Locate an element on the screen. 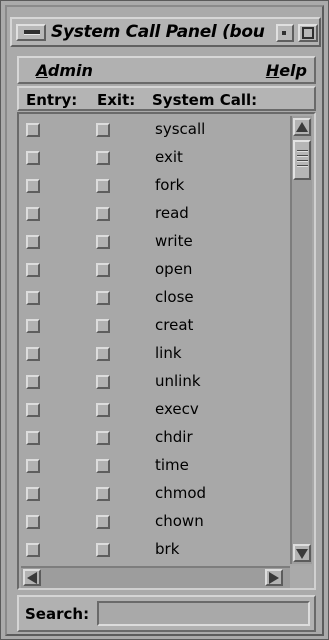  window-menu-icon is located at coordinates (32, 32).